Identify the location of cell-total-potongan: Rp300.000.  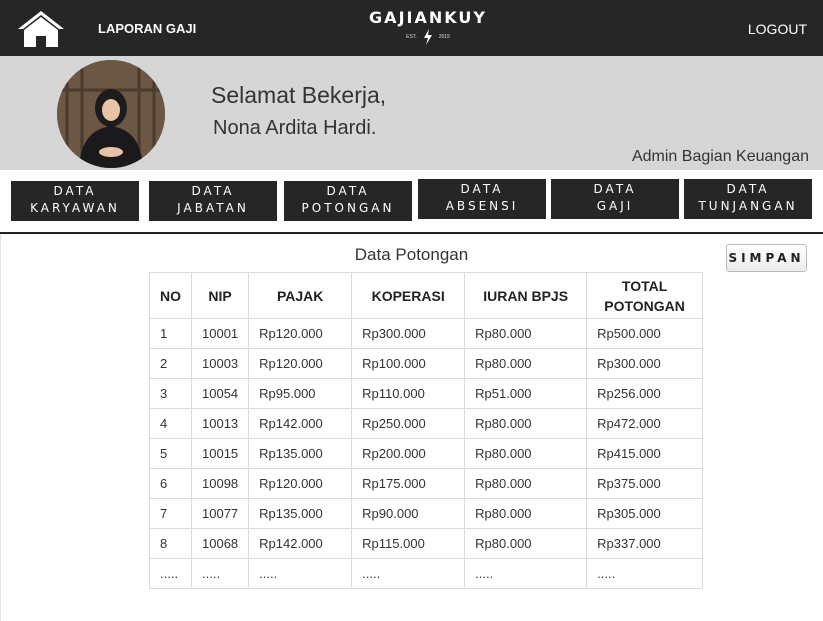
(644, 363).